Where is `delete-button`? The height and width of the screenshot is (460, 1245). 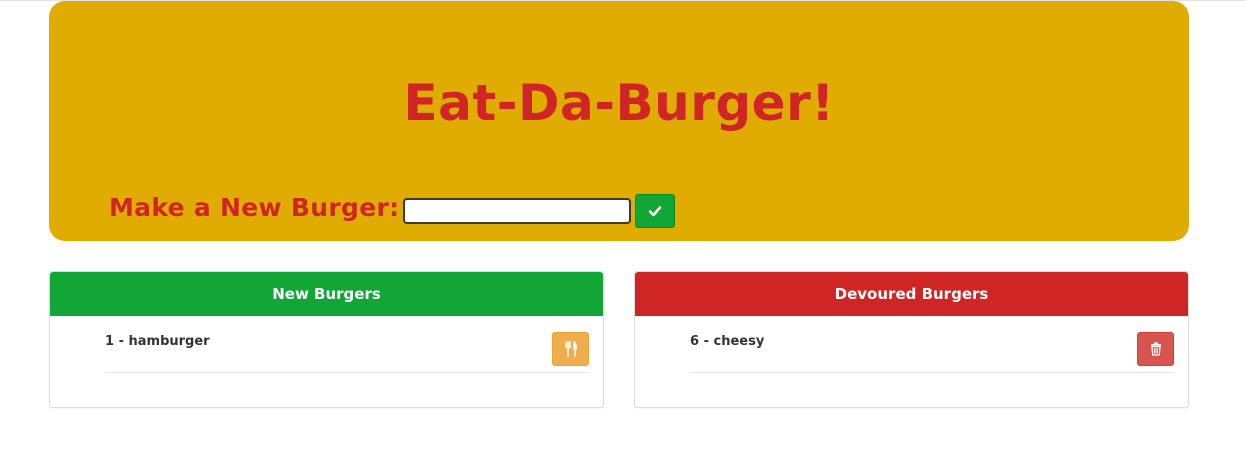
delete-button is located at coordinates (1155, 349).